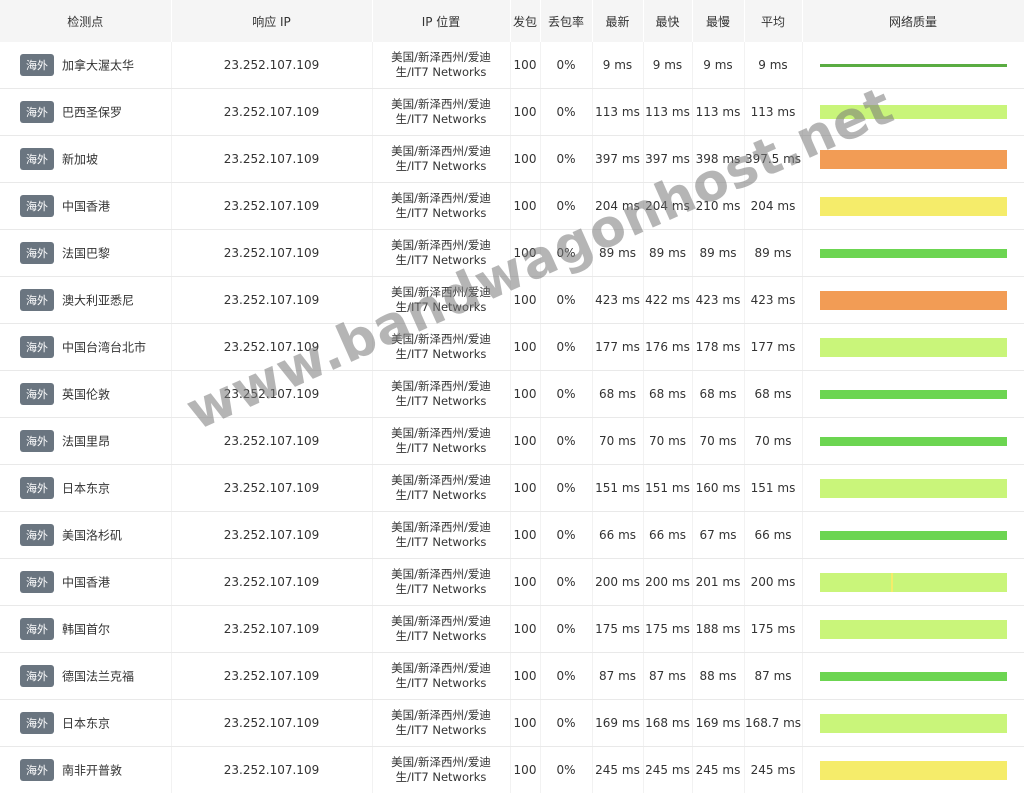 The width and height of the screenshot is (1024, 793). Describe the element at coordinates (525, 21) in the screenshot. I see `header-packets-sent: 发包` at that location.